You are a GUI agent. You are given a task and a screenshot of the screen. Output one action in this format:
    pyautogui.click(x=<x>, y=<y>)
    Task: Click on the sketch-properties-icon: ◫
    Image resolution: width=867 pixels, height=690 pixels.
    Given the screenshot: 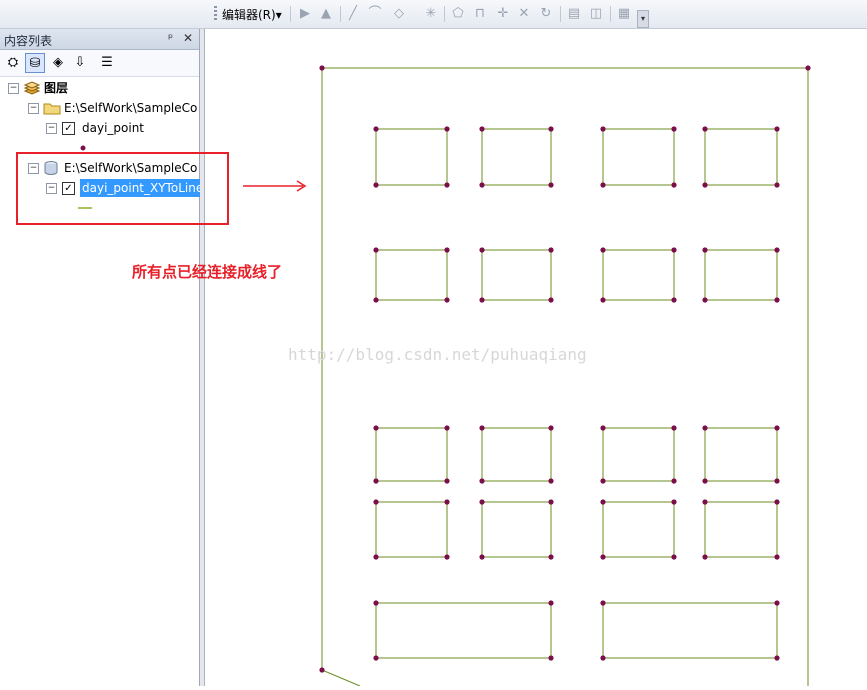 What is the action you would take?
    pyautogui.click(x=596, y=14)
    